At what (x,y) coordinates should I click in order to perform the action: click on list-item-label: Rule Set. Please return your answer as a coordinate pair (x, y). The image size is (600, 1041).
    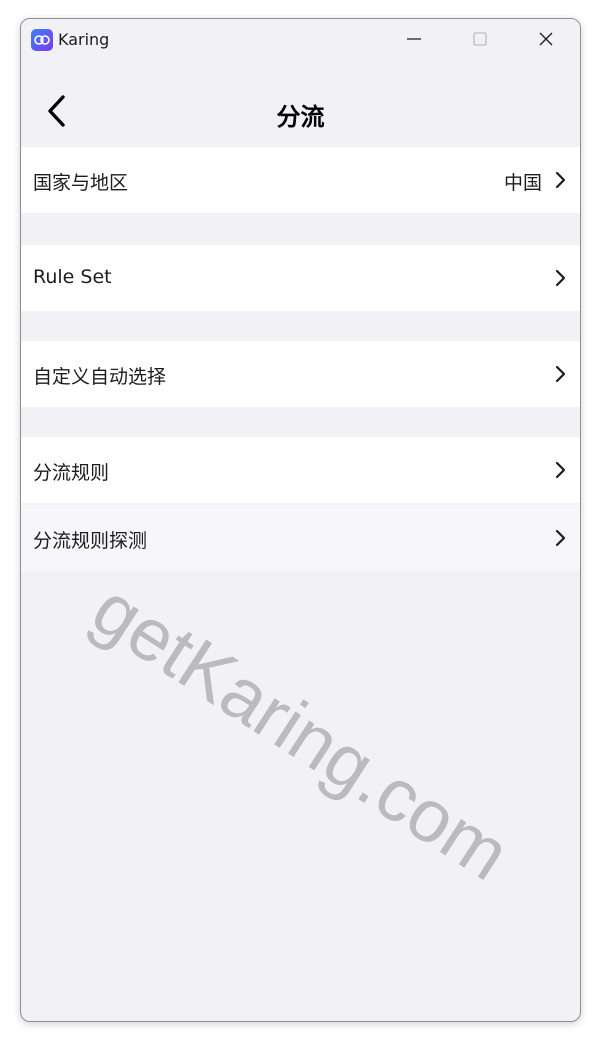
    Looking at the image, I should click on (72, 277).